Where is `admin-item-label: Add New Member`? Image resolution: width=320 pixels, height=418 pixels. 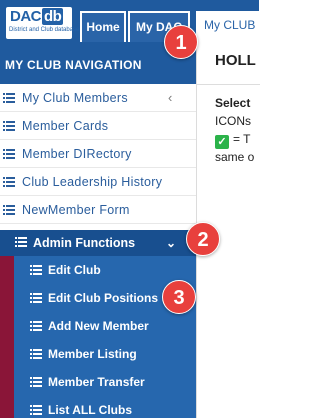
admin-item-label: Add New Member is located at coordinates (98, 326).